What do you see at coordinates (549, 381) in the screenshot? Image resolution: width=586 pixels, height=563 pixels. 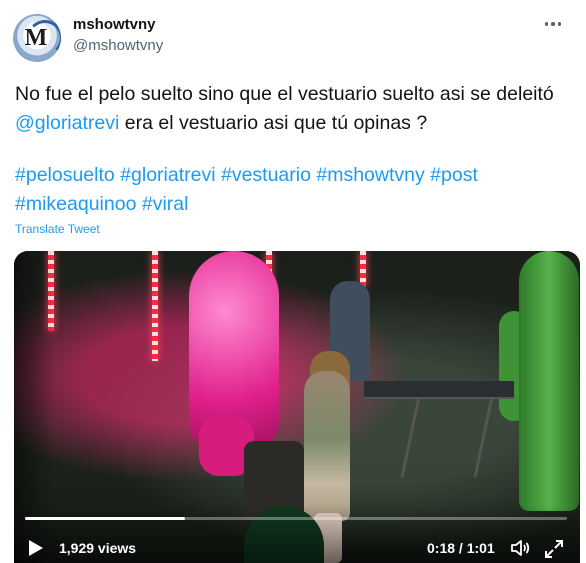 I see `green-inflatable` at bounding box center [549, 381].